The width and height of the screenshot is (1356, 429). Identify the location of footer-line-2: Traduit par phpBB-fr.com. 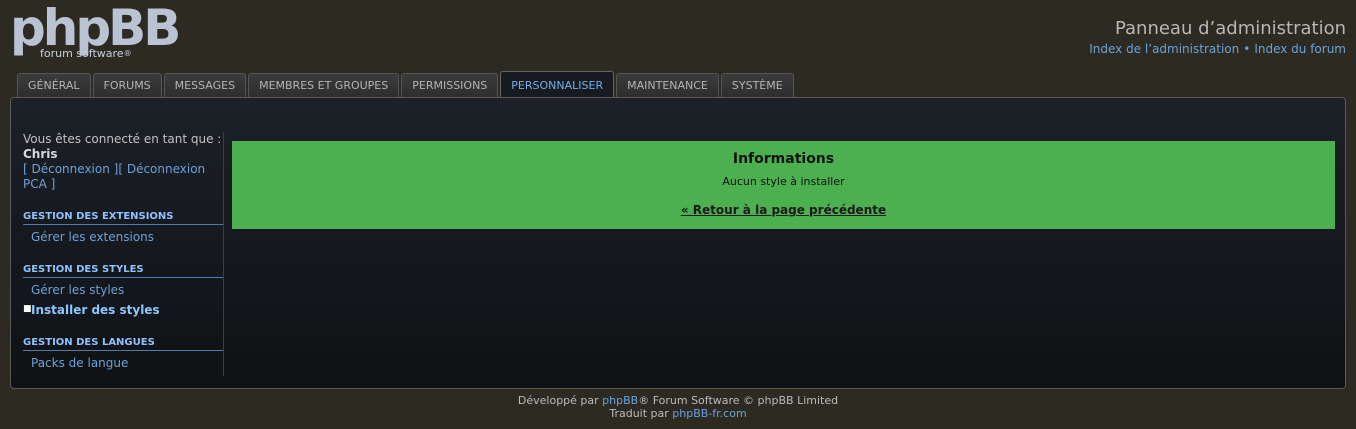
(678, 413).